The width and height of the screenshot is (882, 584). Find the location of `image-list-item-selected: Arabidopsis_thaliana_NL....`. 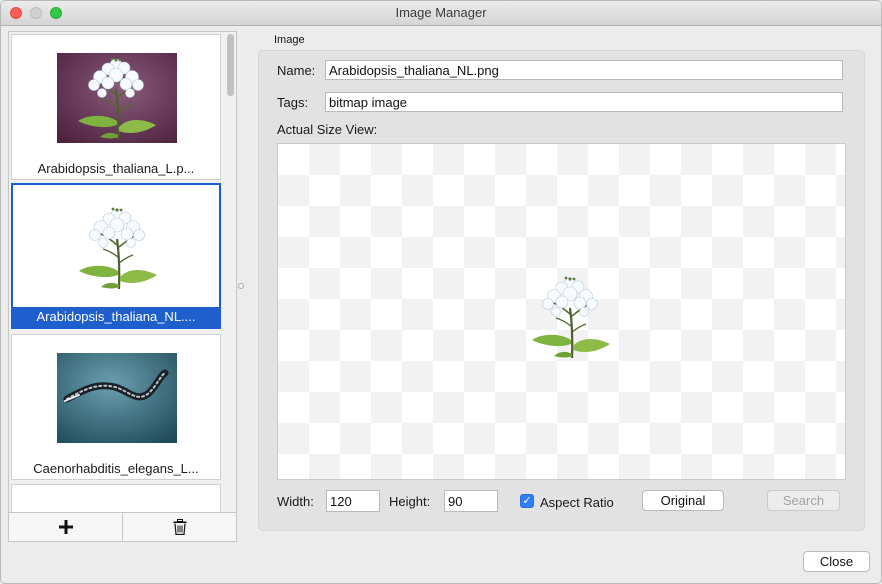

image-list-item-selected: Arabidopsis_thaliana_NL.... is located at coordinates (116, 256).